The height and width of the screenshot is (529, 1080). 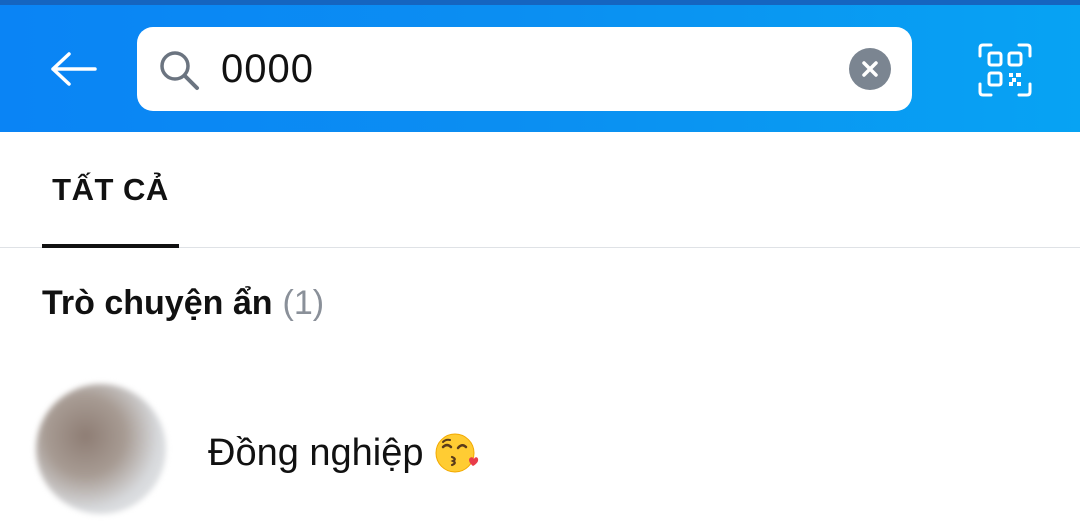 What do you see at coordinates (303, 302) in the screenshot?
I see `section-count: (1)` at bounding box center [303, 302].